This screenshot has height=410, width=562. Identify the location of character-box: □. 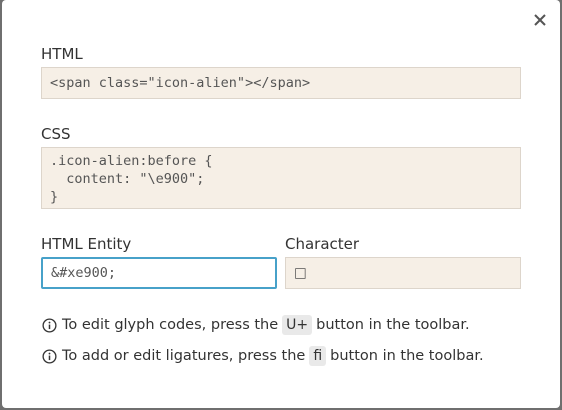
(403, 273).